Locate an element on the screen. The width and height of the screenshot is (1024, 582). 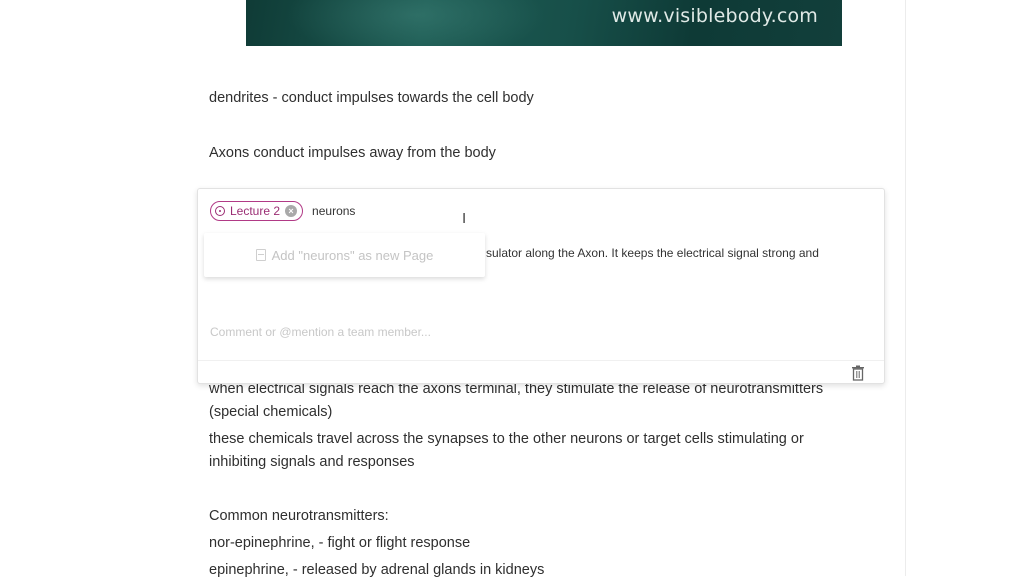
text-cursor-icon: I is located at coordinates (464, 218).